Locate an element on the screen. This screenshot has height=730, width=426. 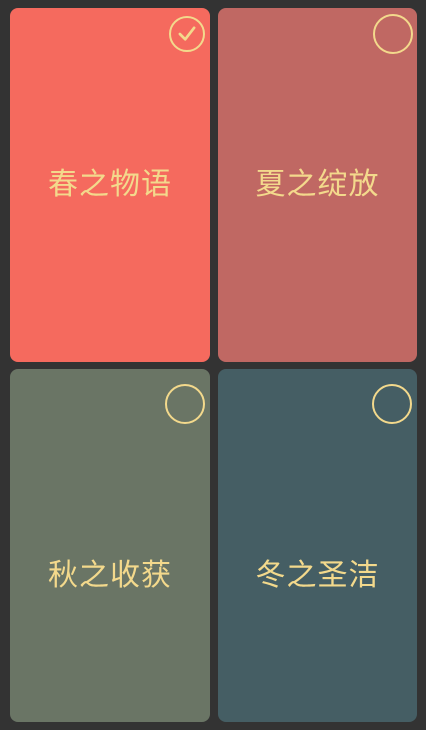
checkmark-circle-icon is located at coordinates (187, 34).